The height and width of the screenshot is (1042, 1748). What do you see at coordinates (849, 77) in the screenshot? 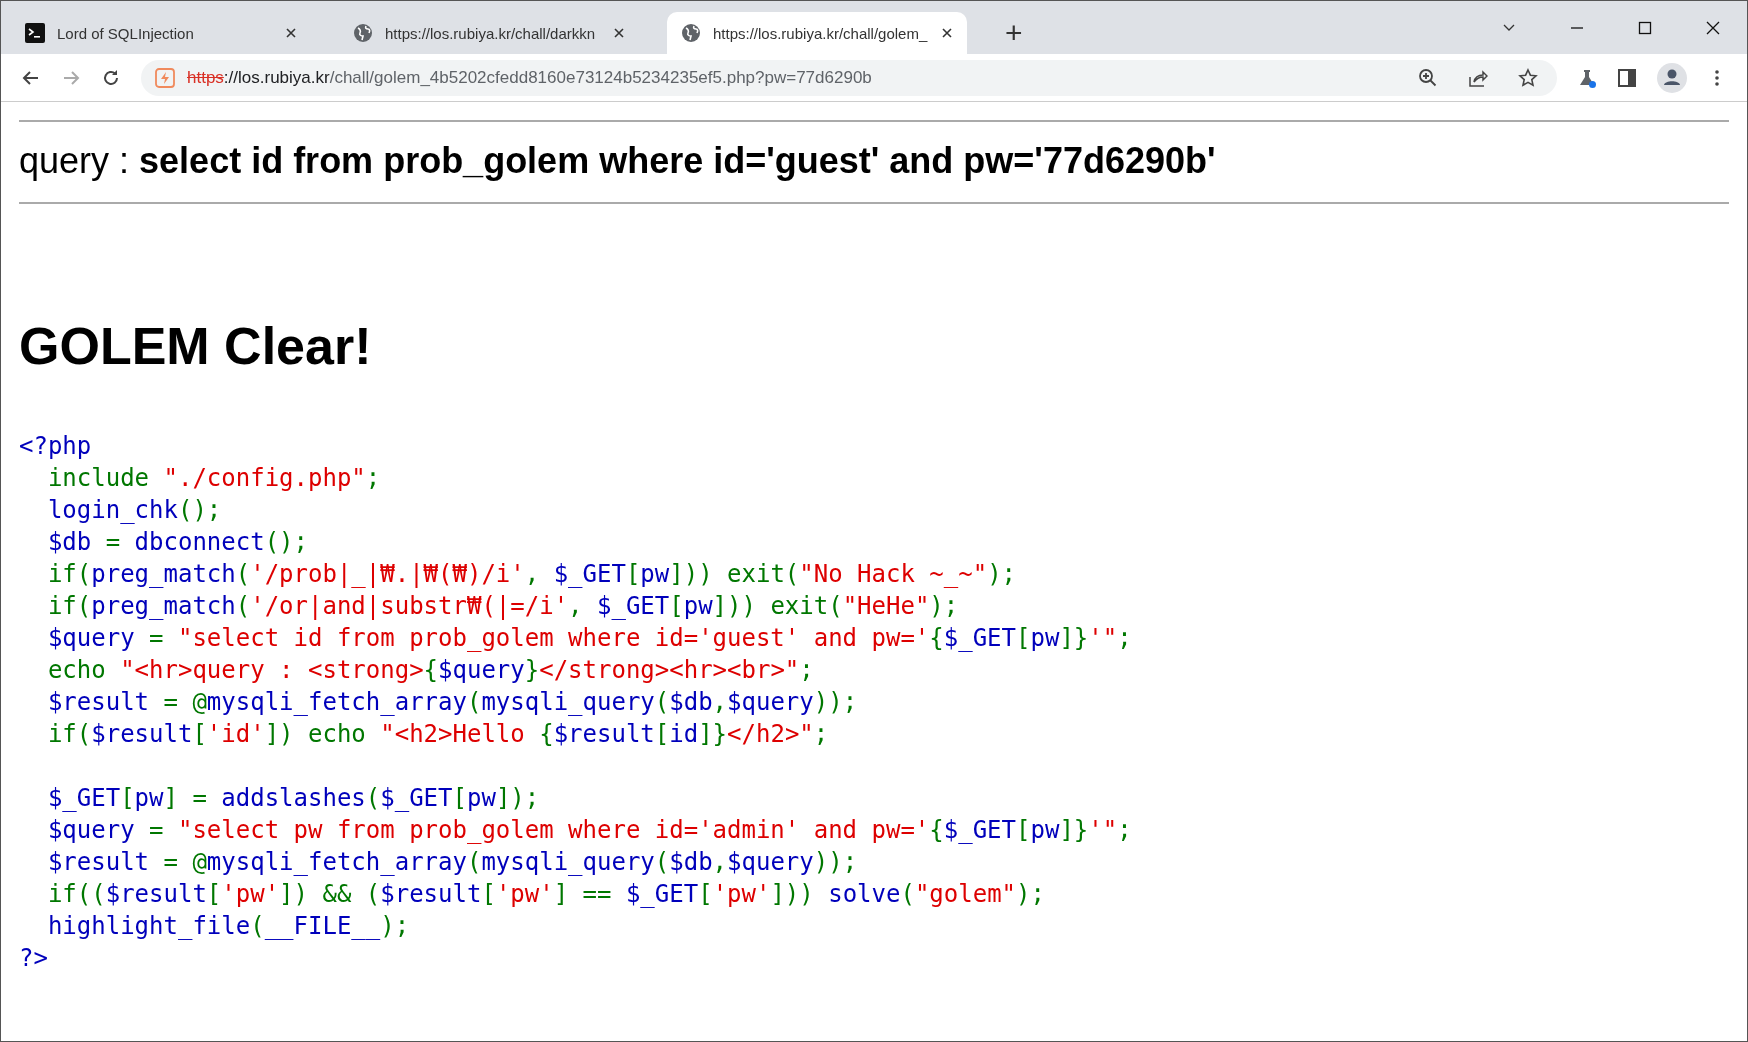
I see `address-bar: https://los.rubiya.kr/chall/golem_4b5202cfedd8160e73124b5234235ef5.php?pw=77d6290b` at bounding box center [849, 77].